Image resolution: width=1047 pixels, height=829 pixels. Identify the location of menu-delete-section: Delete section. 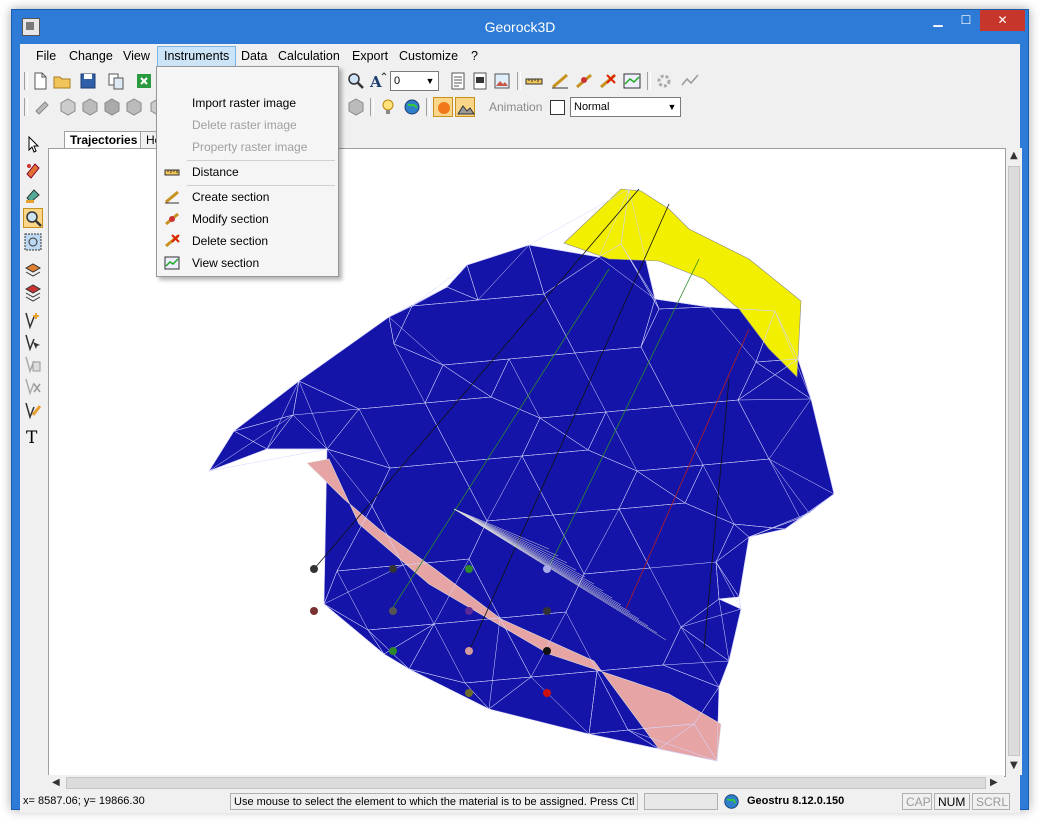
(247, 241).